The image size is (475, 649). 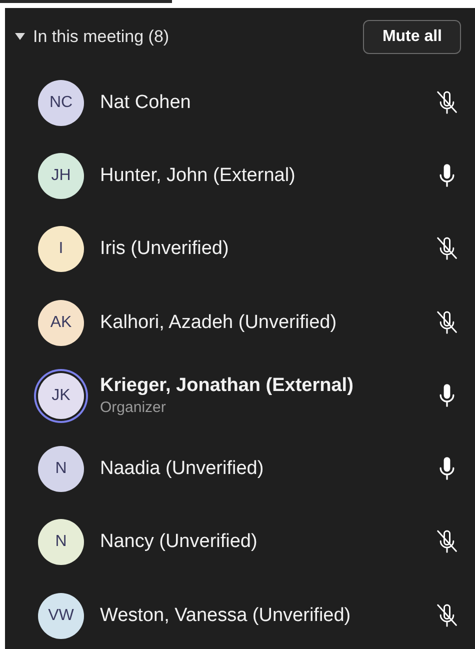 What do you see at coordinates (61, 103) in the screenshot?
I see `avatar-initials: NC` at bounding box center [61, 103].